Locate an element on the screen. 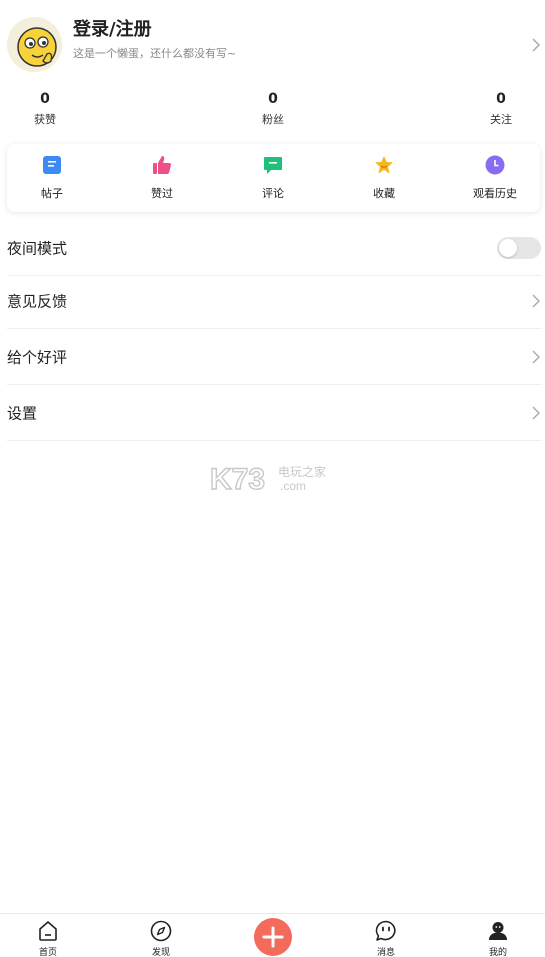 Image resolution: width=545 pixels, height=957 pixels. stat-likes: 0 获赞 is located at coordinates (45, 109).